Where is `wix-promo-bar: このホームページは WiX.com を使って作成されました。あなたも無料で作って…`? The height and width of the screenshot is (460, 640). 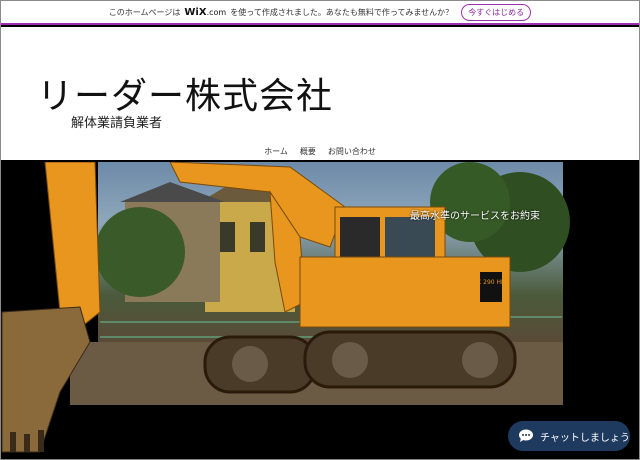 wix-promo-bar: このホームページは WiX.com を使って作成されました。あなたも無料で作って… is located at coordinates (320, 13).